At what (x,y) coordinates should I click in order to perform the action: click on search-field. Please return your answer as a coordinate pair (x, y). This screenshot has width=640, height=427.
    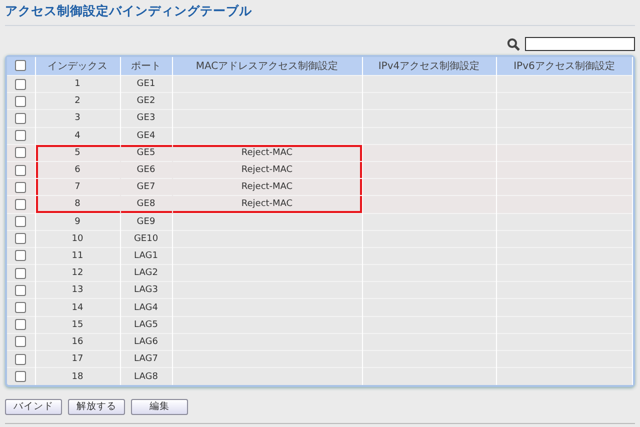
    Looking at the image, I should click on (580, 44).